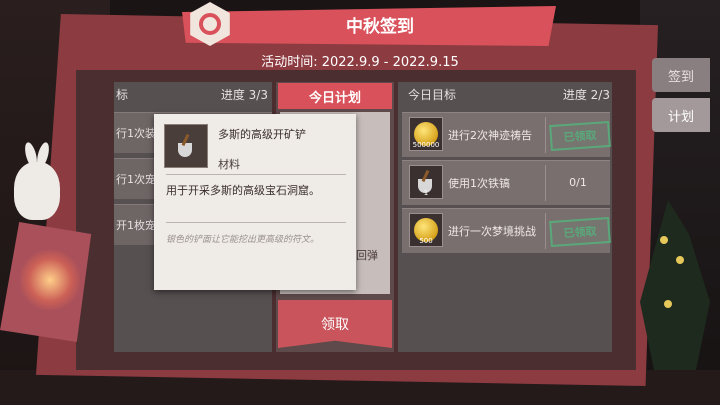 The height and width of the screenshot is (405, 720). Describe the element at coordinates (426, 241) in the screenshot. I see `reward-quantity: 500` at that location.